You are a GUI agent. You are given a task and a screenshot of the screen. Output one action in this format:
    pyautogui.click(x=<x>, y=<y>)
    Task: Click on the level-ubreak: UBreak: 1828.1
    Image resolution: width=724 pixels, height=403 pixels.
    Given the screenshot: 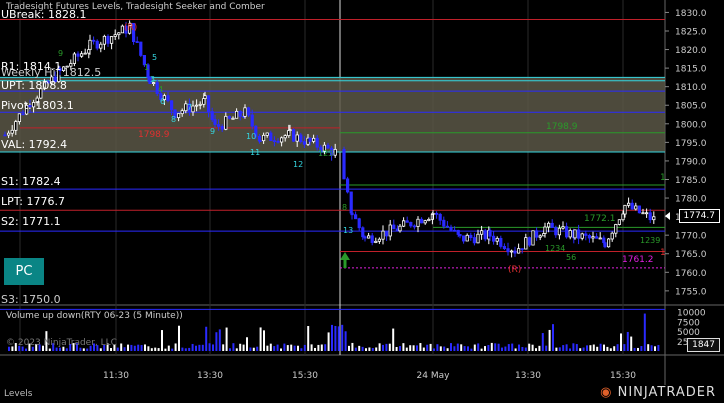 What is the action you would take?
    pyautogui.click(x=44, y=14)
    